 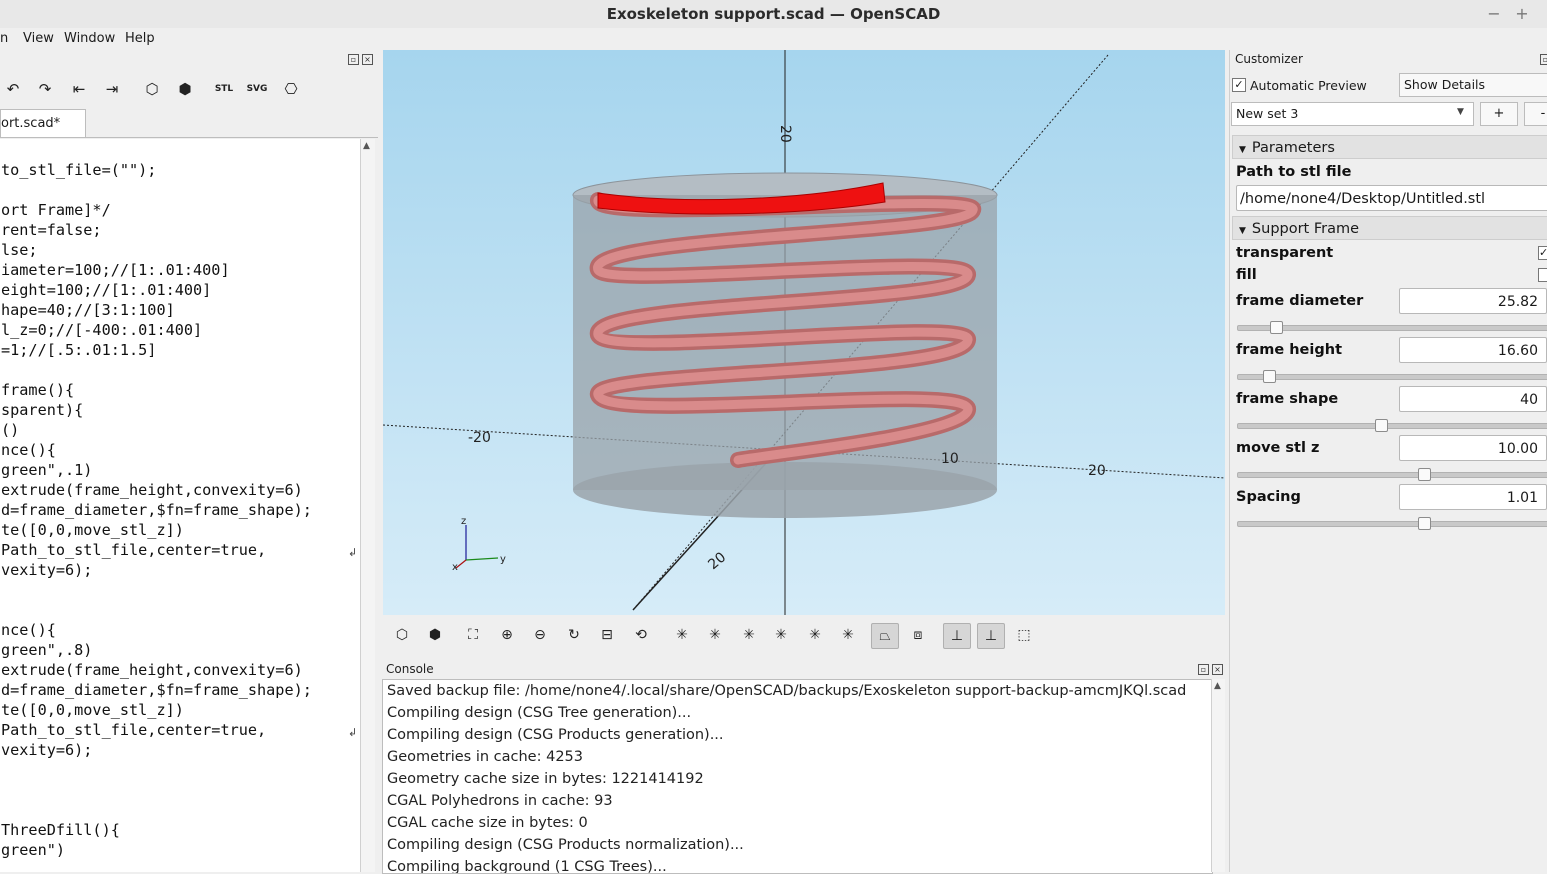 What do you see at coordinates (156, 510) in the screenshot?
I see `code-line: d=frame_diameter,$fn=frame_shape);` at bounding box center [156, 510].